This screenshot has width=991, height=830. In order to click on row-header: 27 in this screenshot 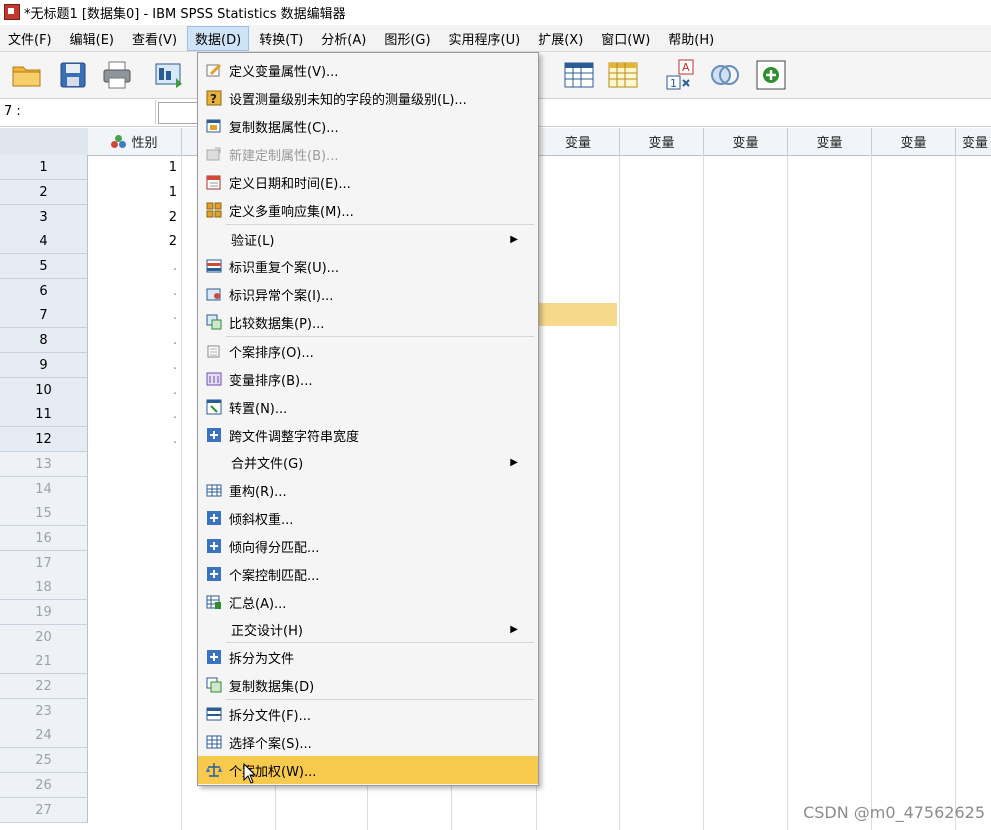, I will do `click(44, 810)`.